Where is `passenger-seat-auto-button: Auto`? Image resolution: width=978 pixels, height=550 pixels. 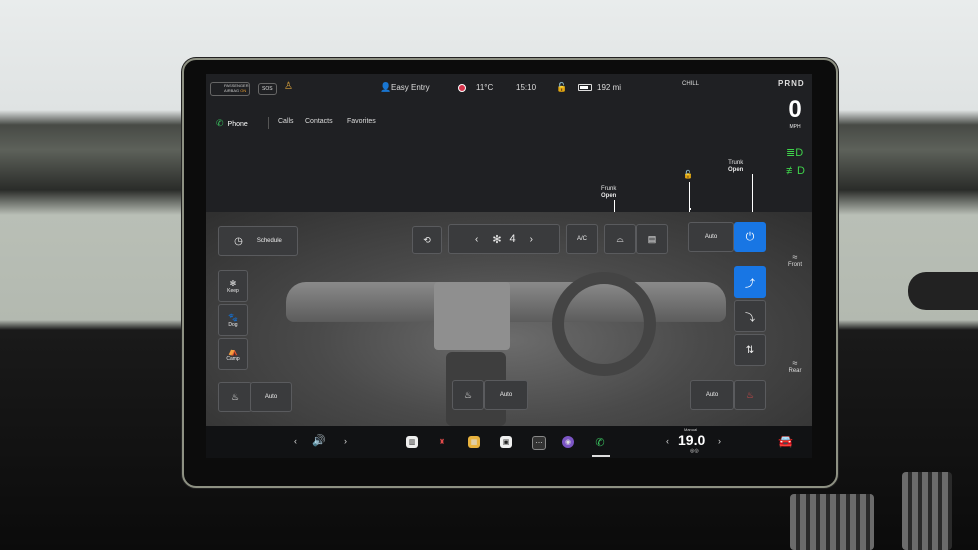 passenger-seat-auto-button: Auto is located at coordinates (712, 395).